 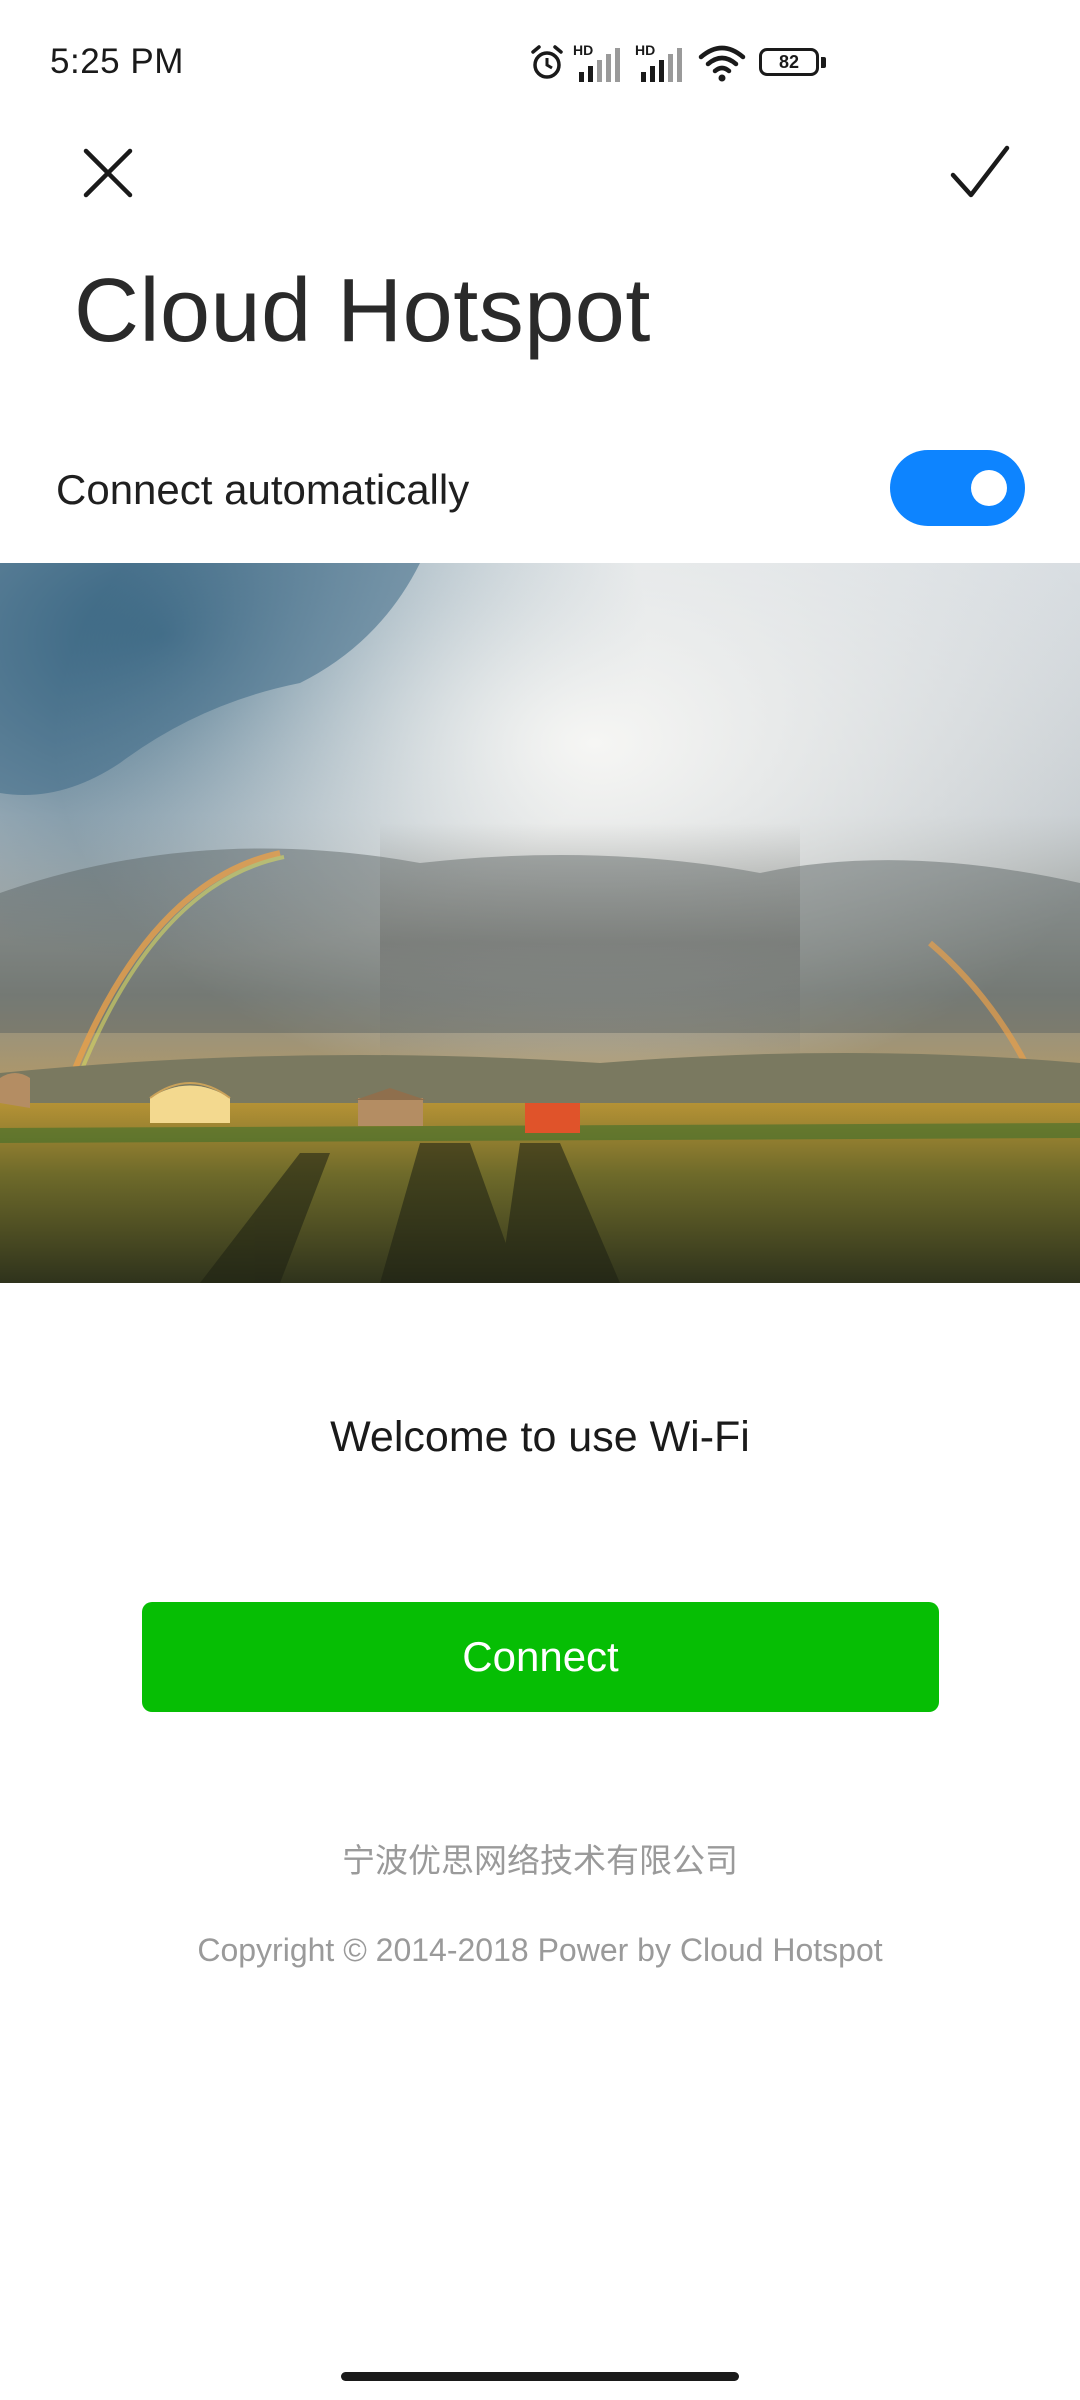 What do you see at coordinates (540, 1437) in the screenshot?
I see `welcome-text: Welcome to use Wi-Fi` at bounding box center [540, 1437].